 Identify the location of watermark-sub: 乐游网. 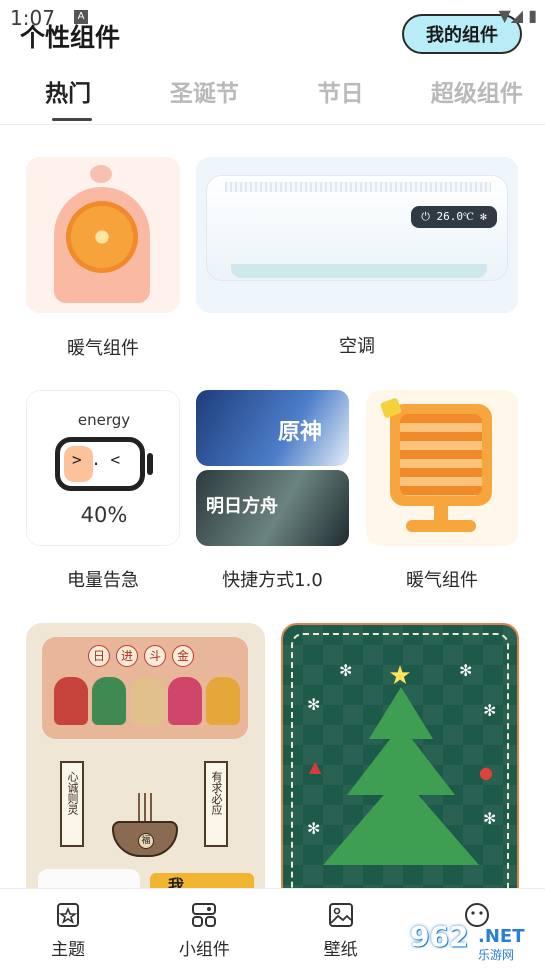
(496, 955).